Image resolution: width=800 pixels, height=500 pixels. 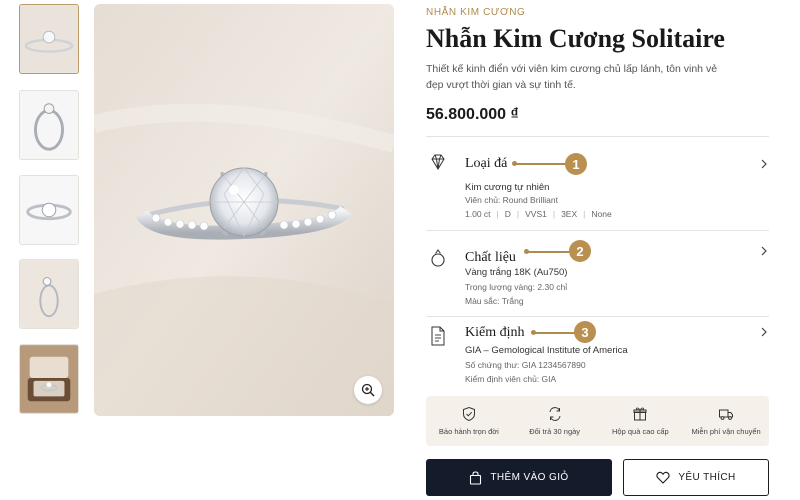 I want to click on section-title: Loại đá, so click(x=486, y=163).